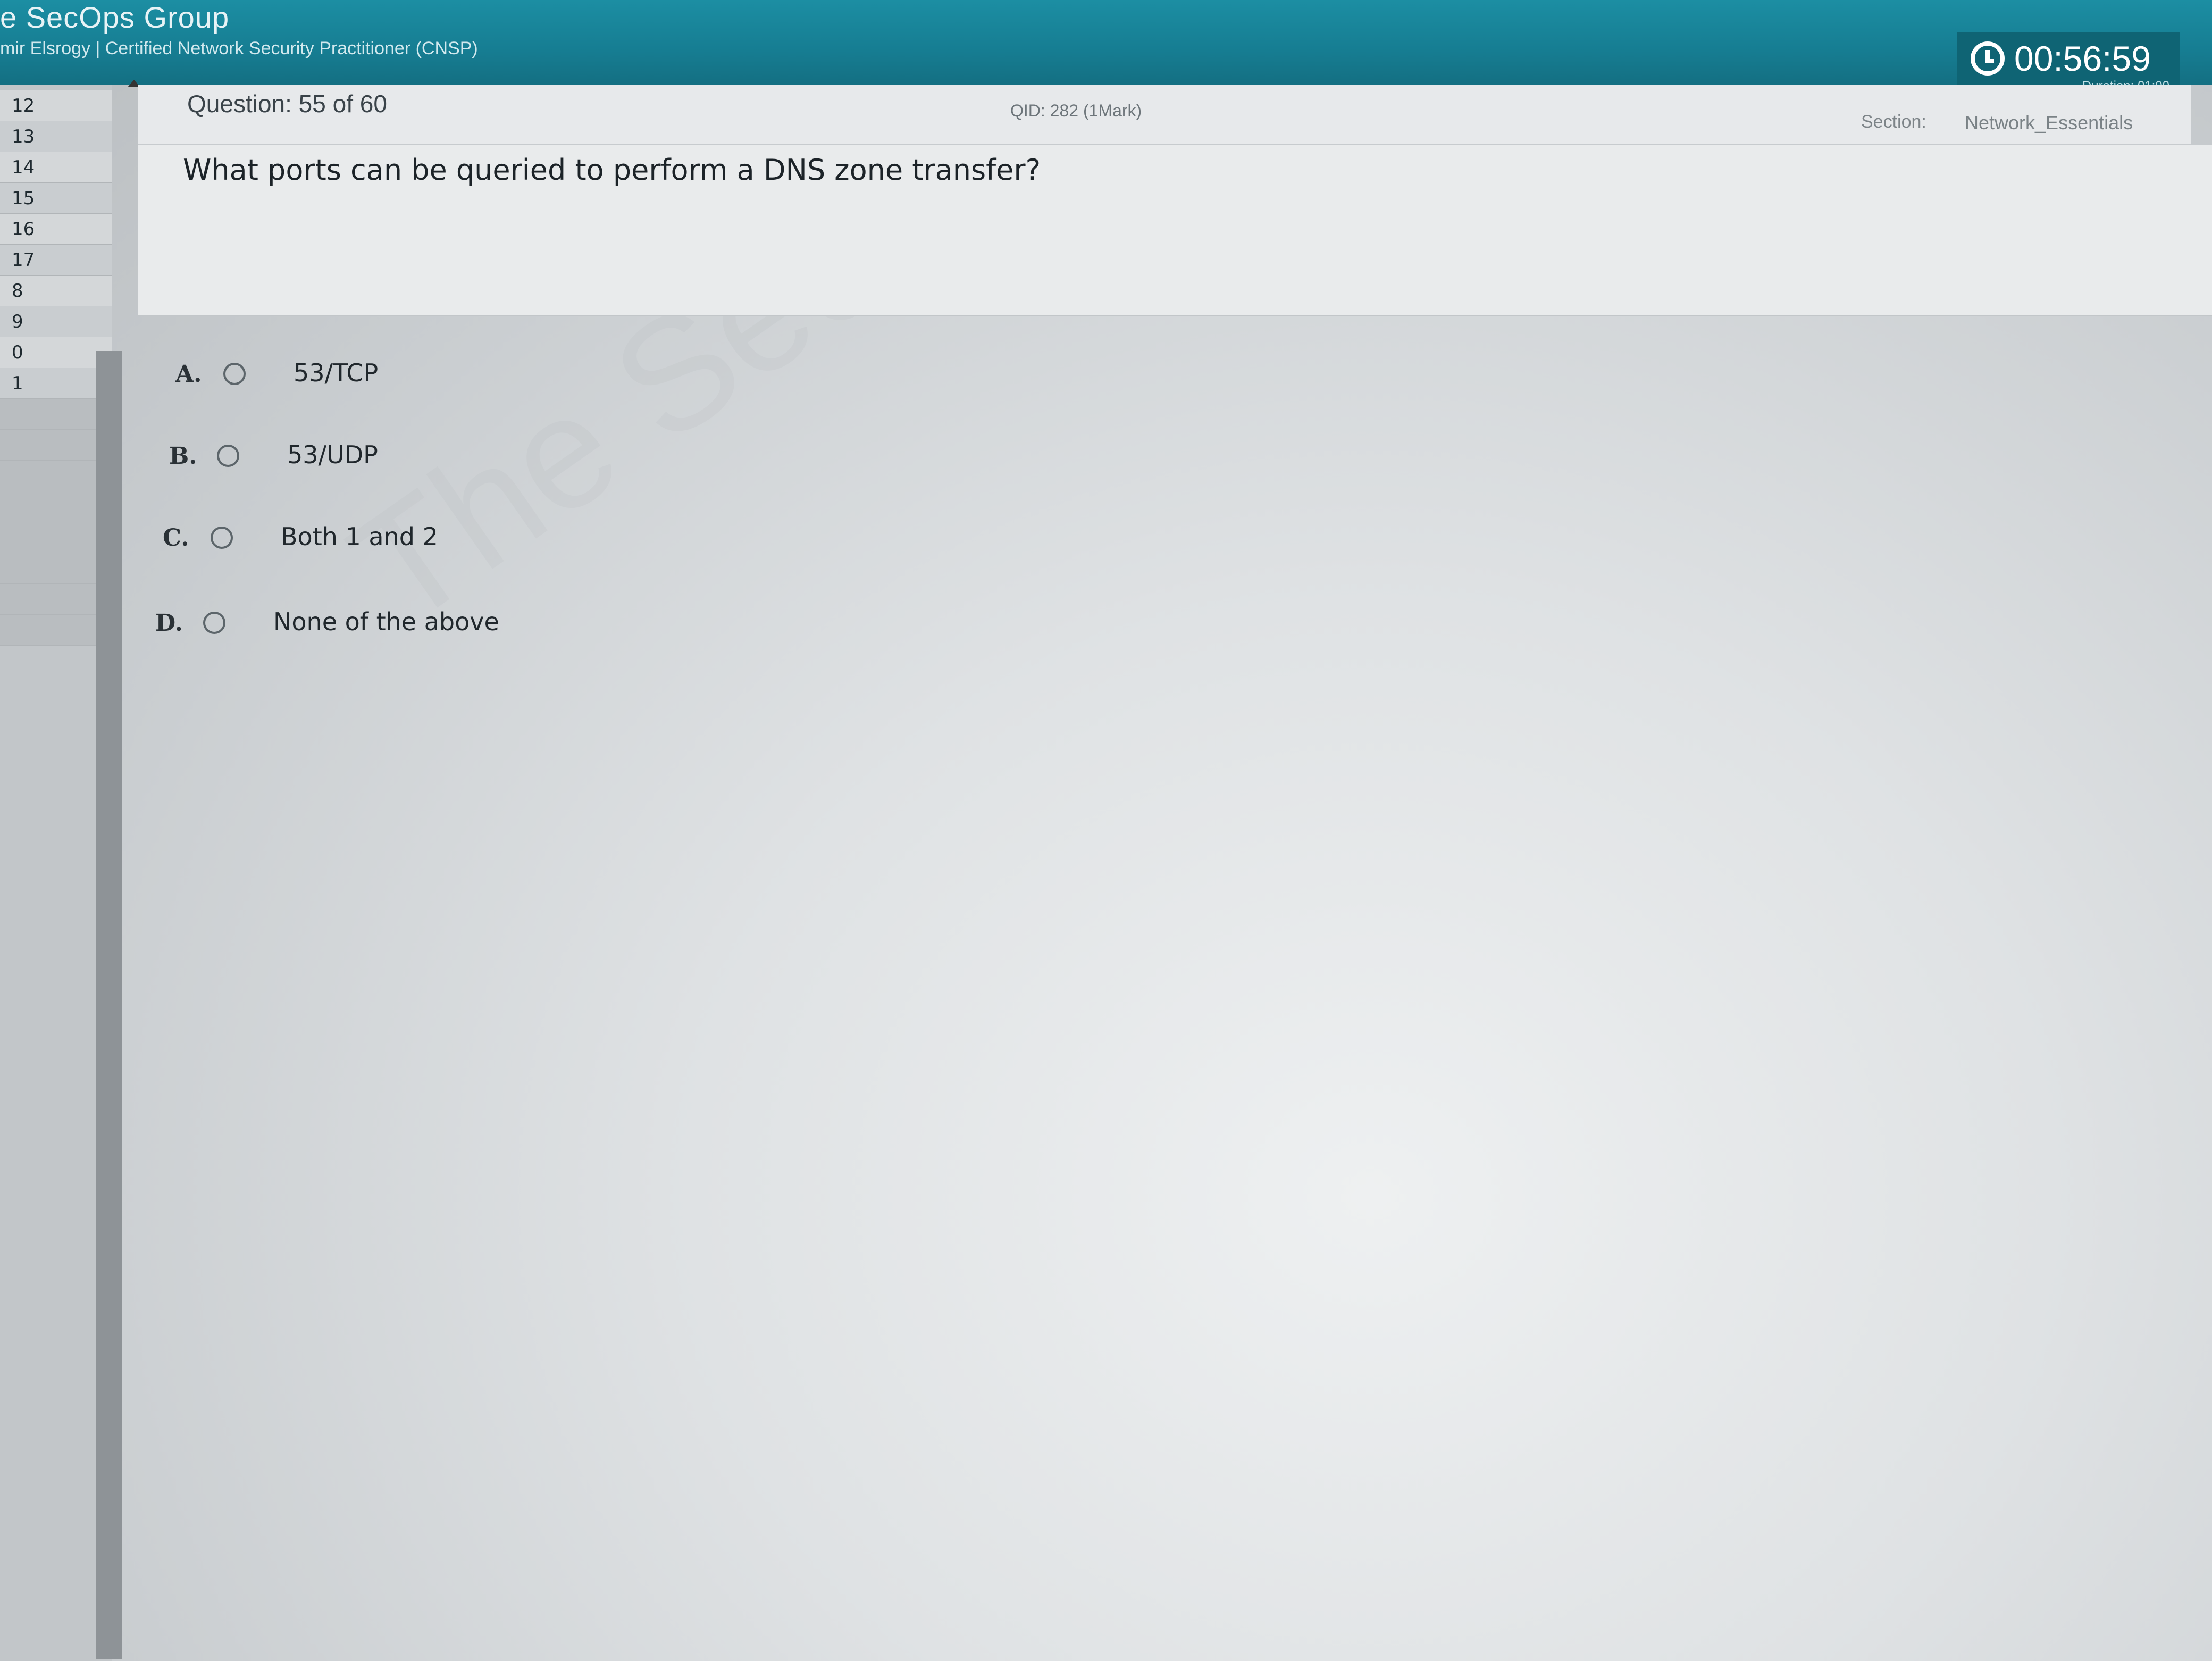 The width and height of the screenshot is (2212, 1661). I want to click on option-a-radio, so click(234, 374).